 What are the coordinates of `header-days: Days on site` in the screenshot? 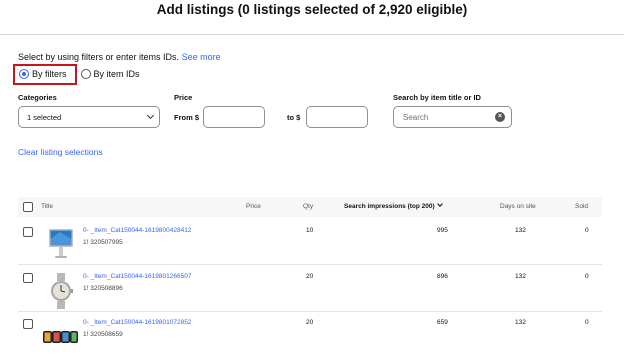 It's located at (518, 206).